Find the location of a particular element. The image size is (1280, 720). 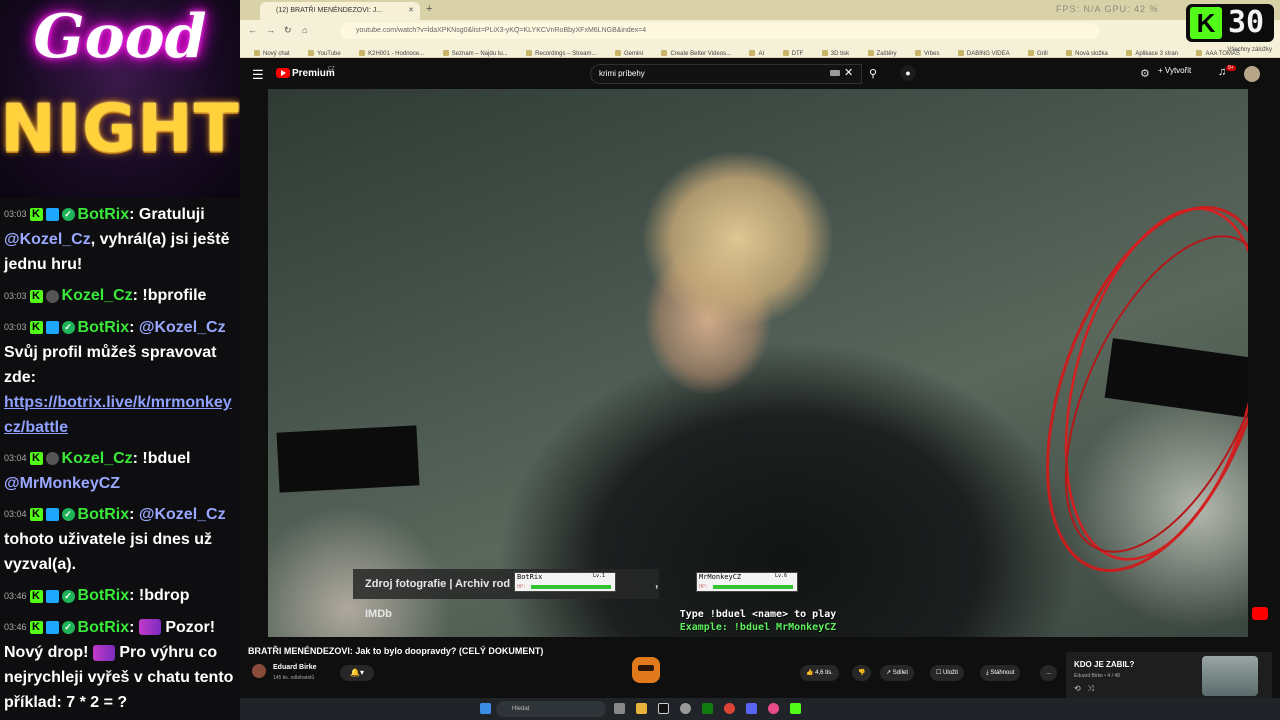

clear-search-icon: ✕ is located at coordinates (848, 72).